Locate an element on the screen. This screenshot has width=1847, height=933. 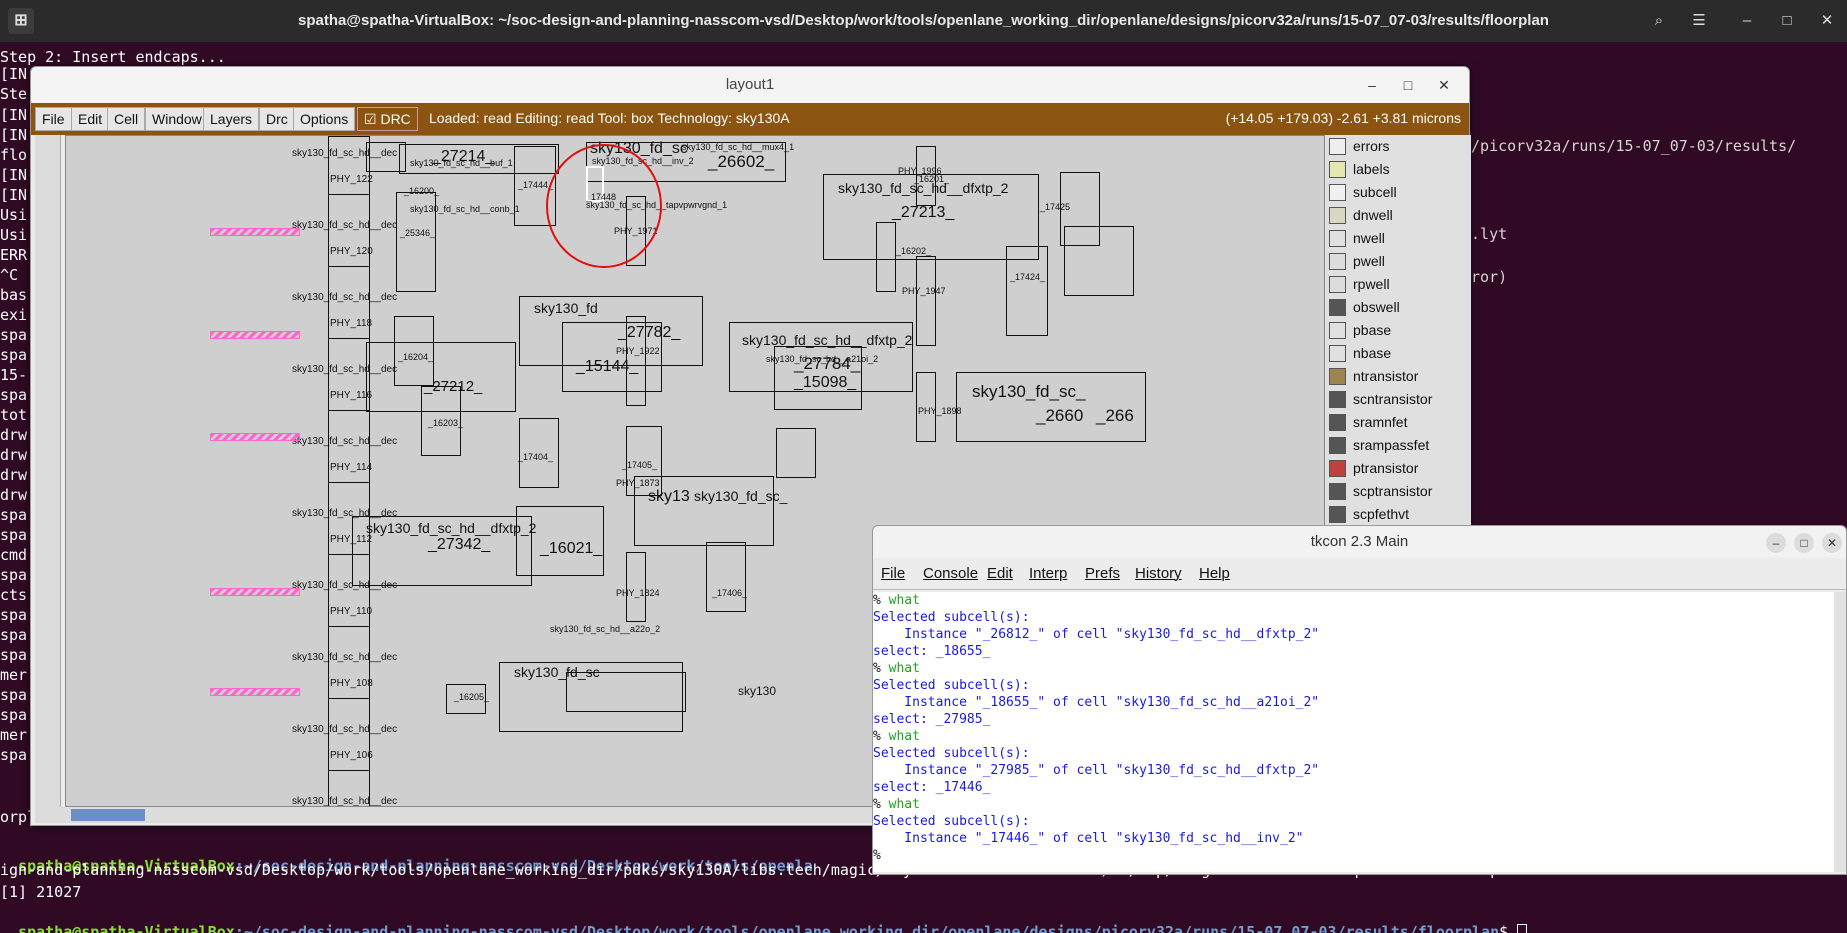
layer-item: ntransistor is located at coordinates (1398, 376).